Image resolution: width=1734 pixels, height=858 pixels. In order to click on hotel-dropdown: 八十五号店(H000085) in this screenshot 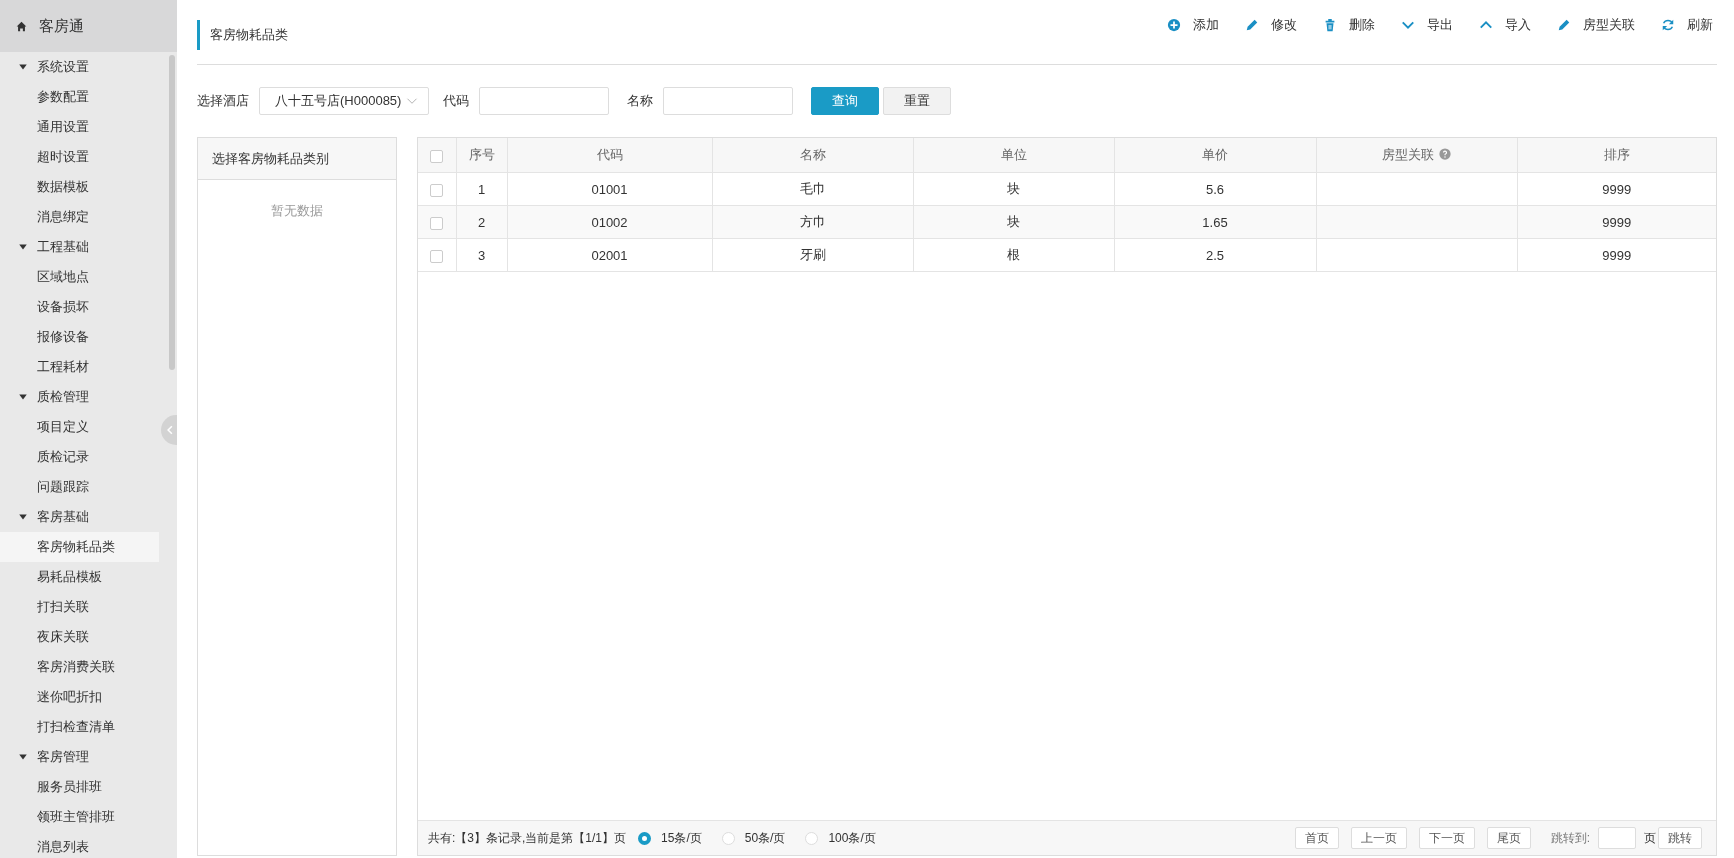, I will do `click(344, 101)`.